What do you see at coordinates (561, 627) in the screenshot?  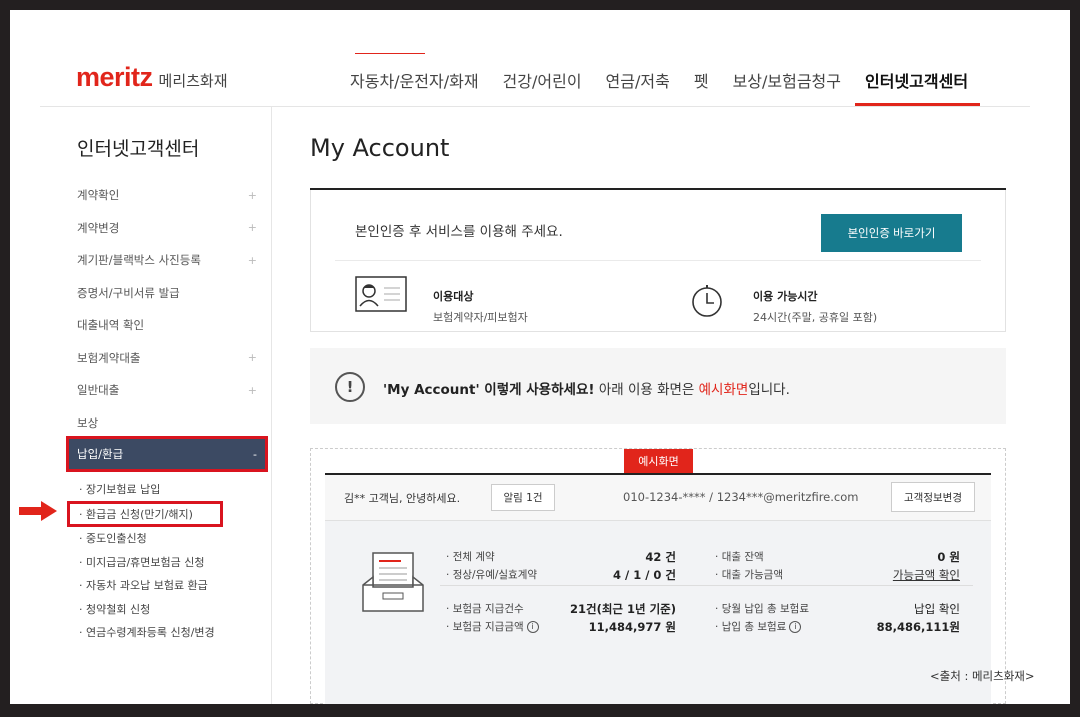 I see `stat-claims-amount: 보험금 지급금액i 11,484,977 원` at bounding box center [561, 627].